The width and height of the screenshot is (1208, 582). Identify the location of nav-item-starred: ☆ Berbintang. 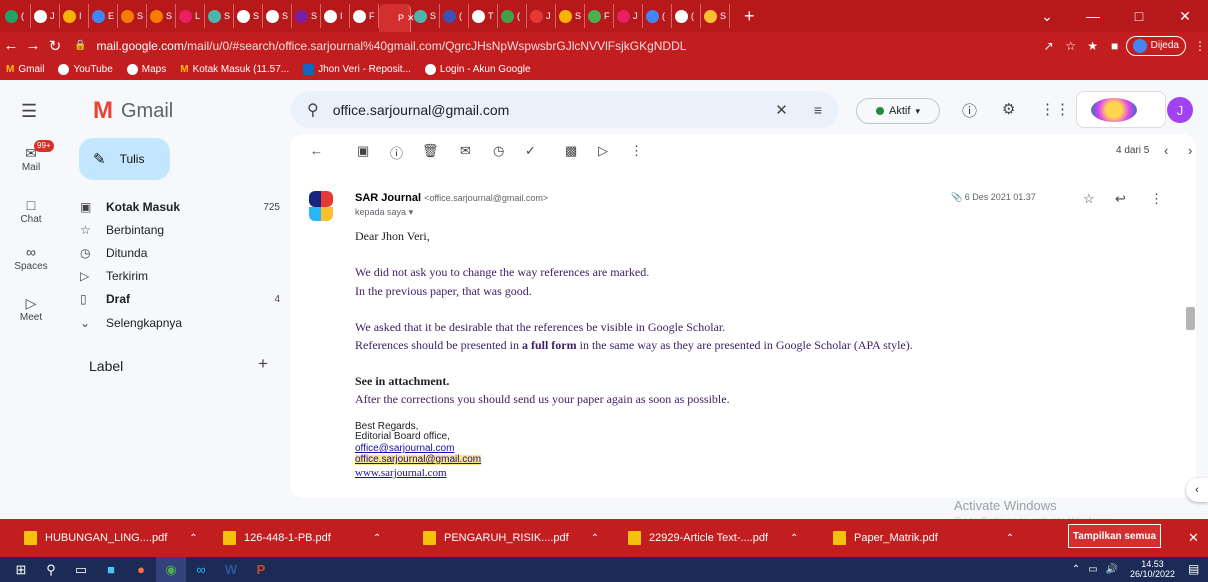
(180, 230).